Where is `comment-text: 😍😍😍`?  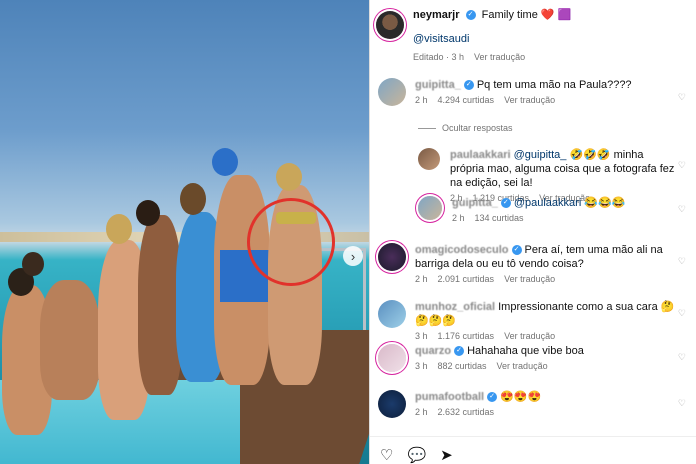
comment-text: 😍😍😍 is located at coordinates (521, 397).